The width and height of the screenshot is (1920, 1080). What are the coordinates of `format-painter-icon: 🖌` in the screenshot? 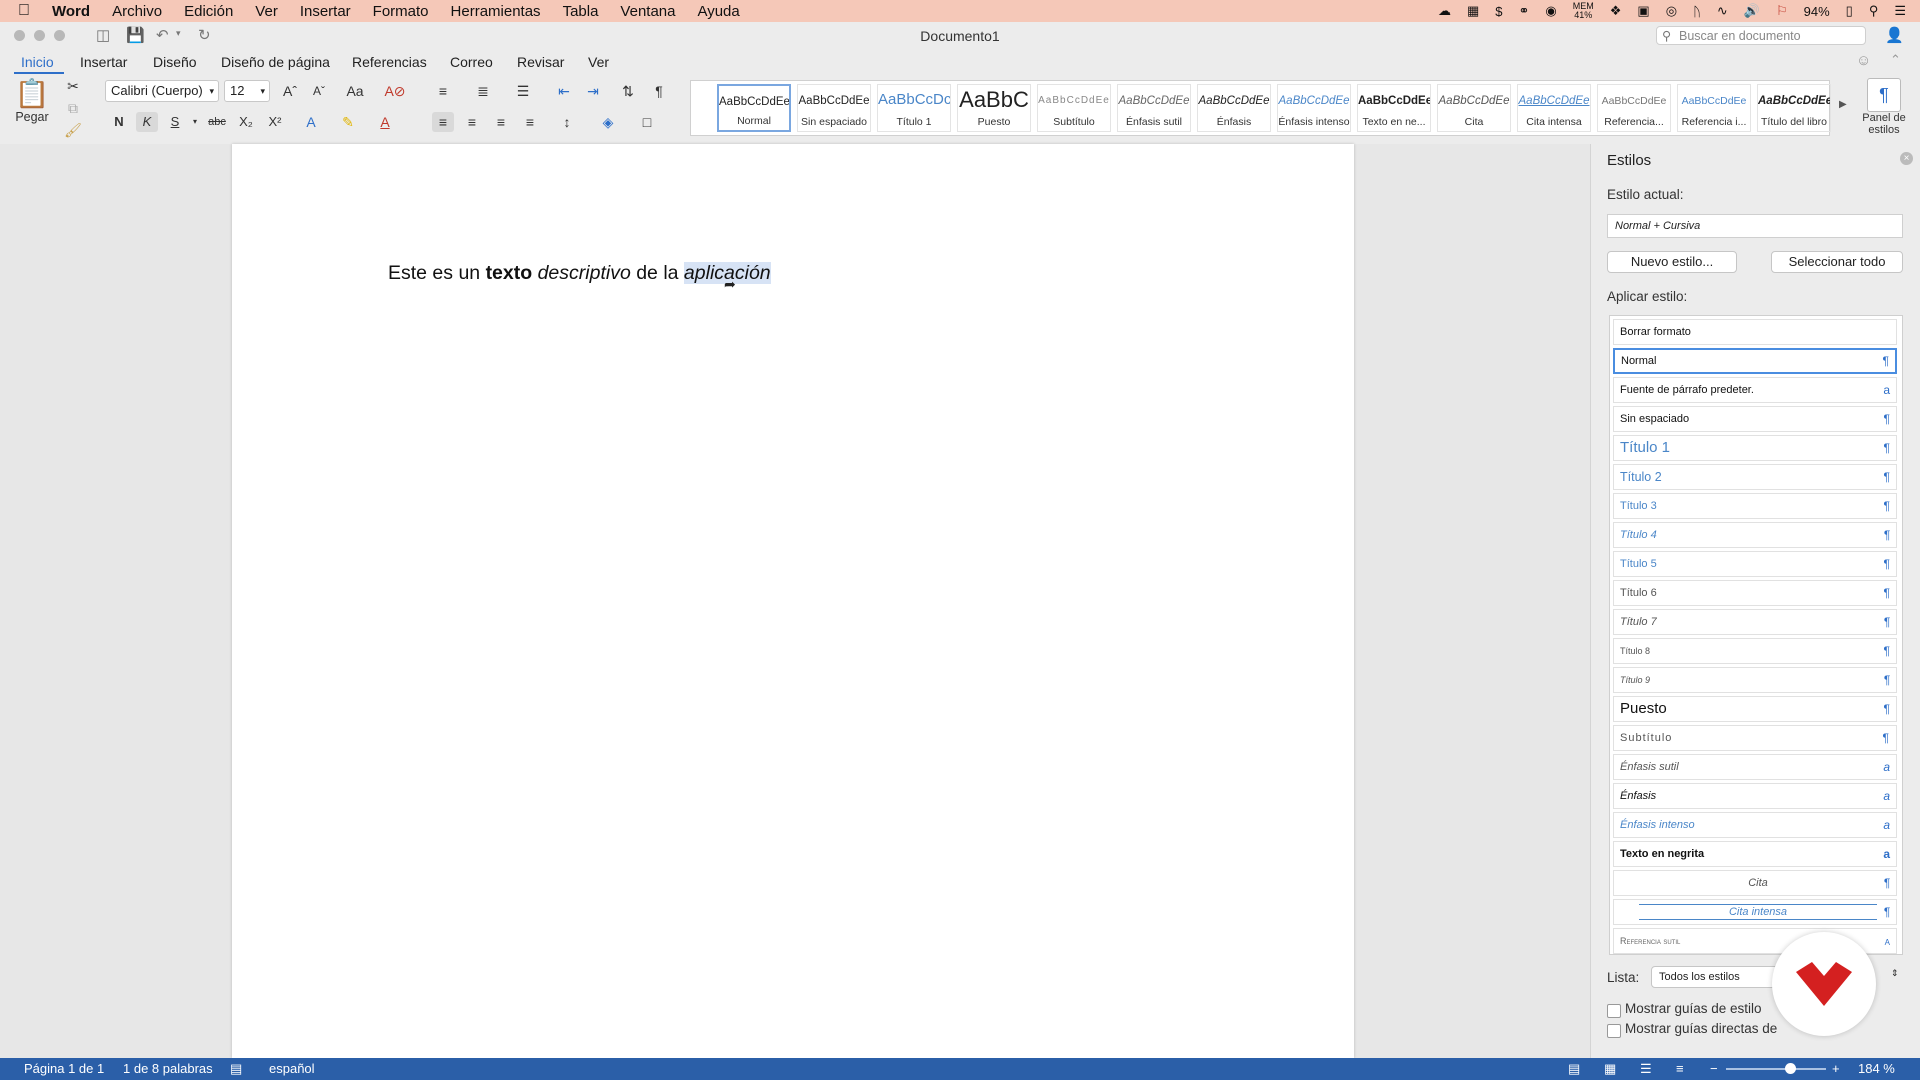 It's located at (73, 130).